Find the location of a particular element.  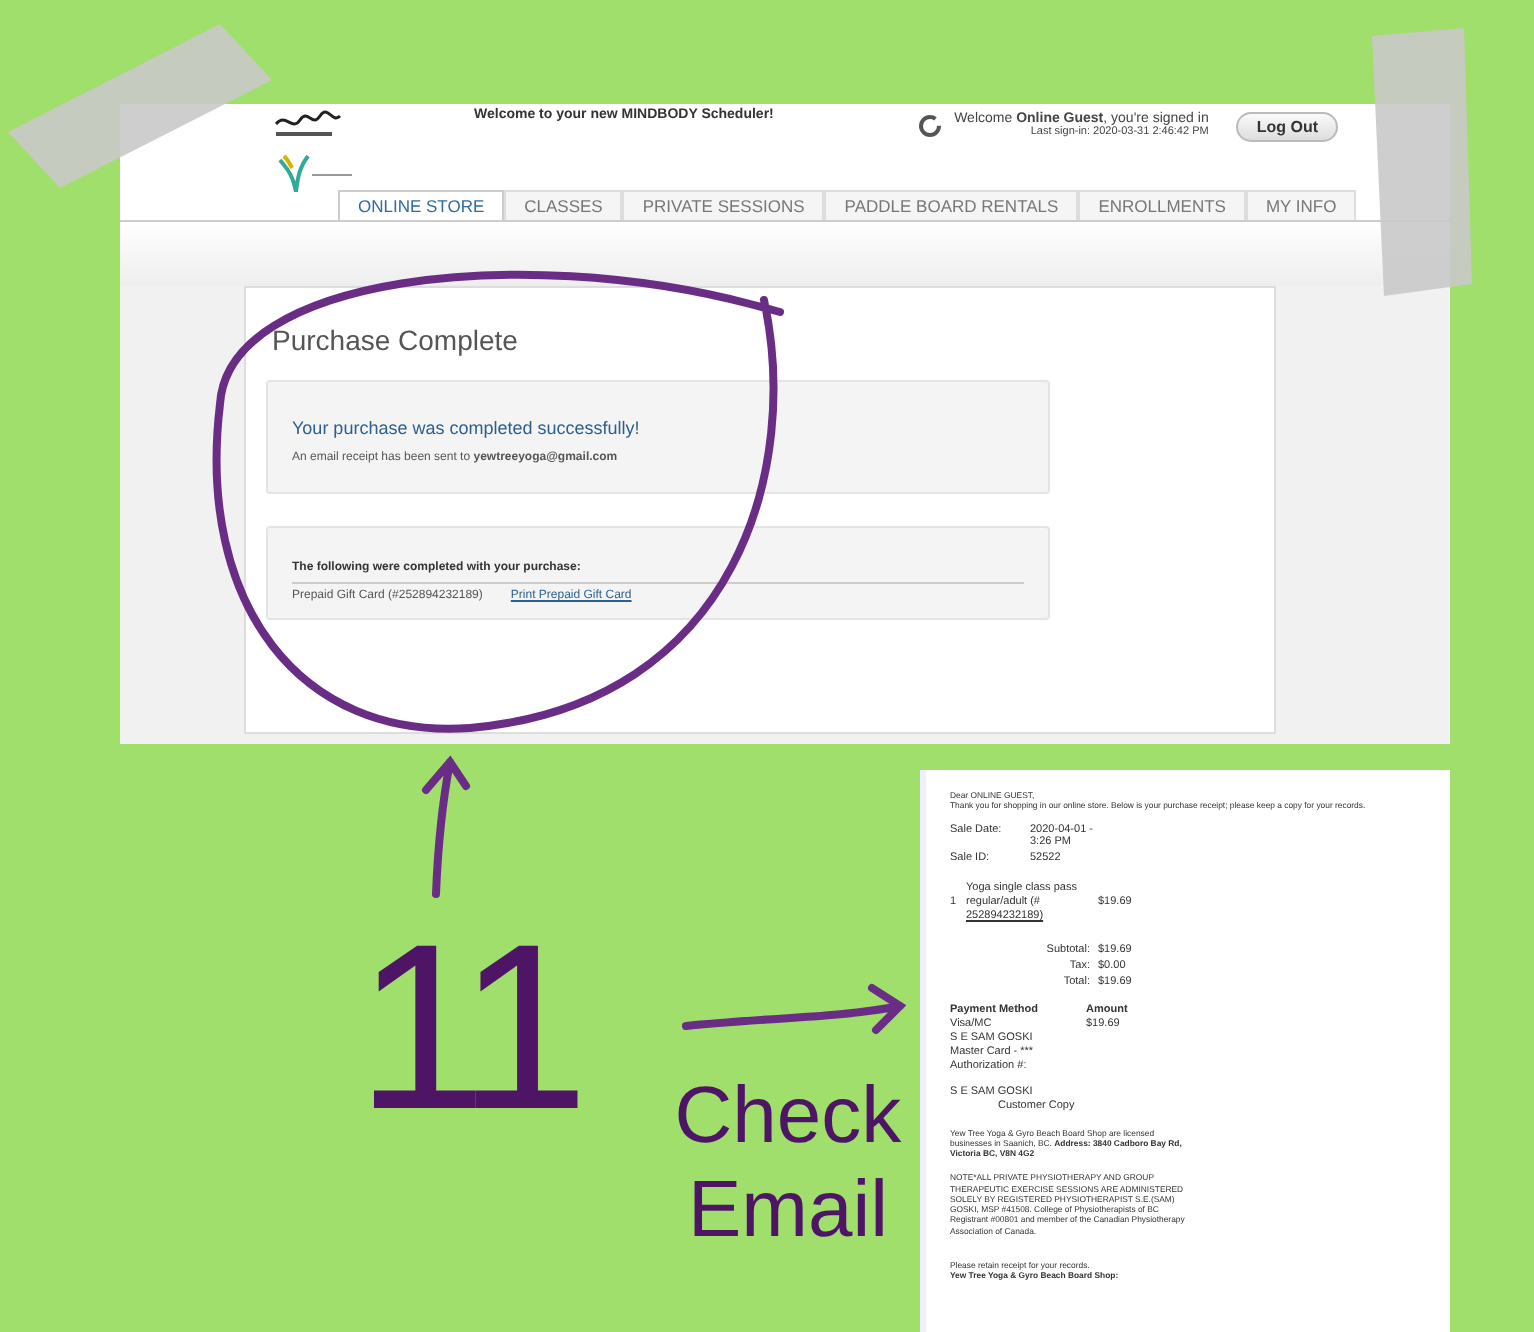

nav-tab: MY INFO is located at coordinates (1301, 205).